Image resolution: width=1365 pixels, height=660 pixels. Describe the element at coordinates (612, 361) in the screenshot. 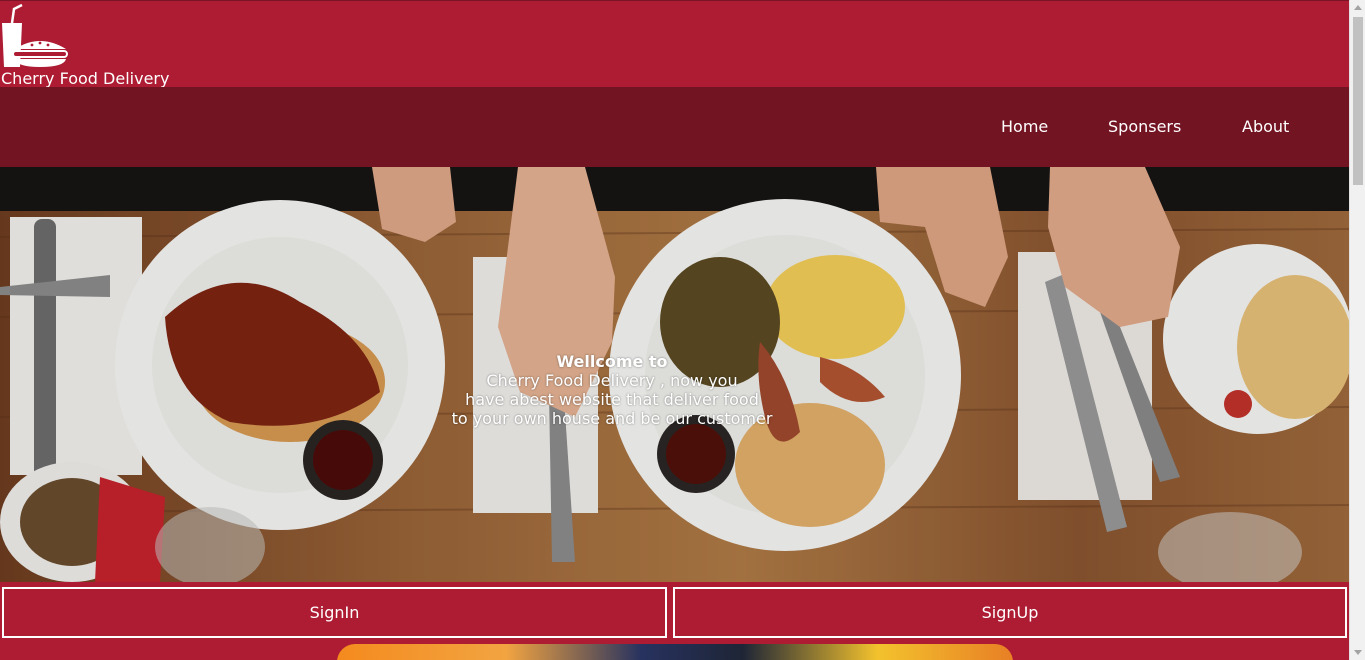

I see `welcome-title: Wellcome to` at that location.